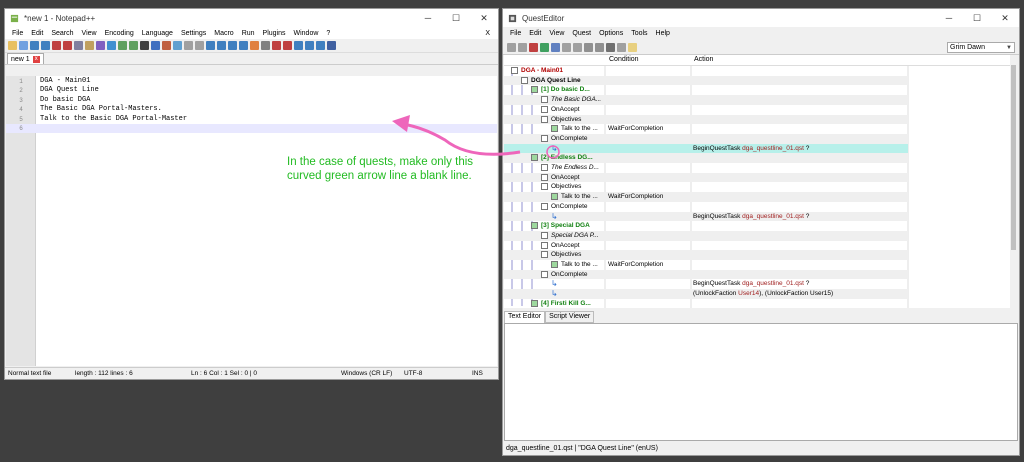  What do you see at coordinates (251, 18) in the screenshot?
I see `npp-titlebar: *new 1 - Notepad++ ─ ☐ ✕` at bounding box center [251, 18].